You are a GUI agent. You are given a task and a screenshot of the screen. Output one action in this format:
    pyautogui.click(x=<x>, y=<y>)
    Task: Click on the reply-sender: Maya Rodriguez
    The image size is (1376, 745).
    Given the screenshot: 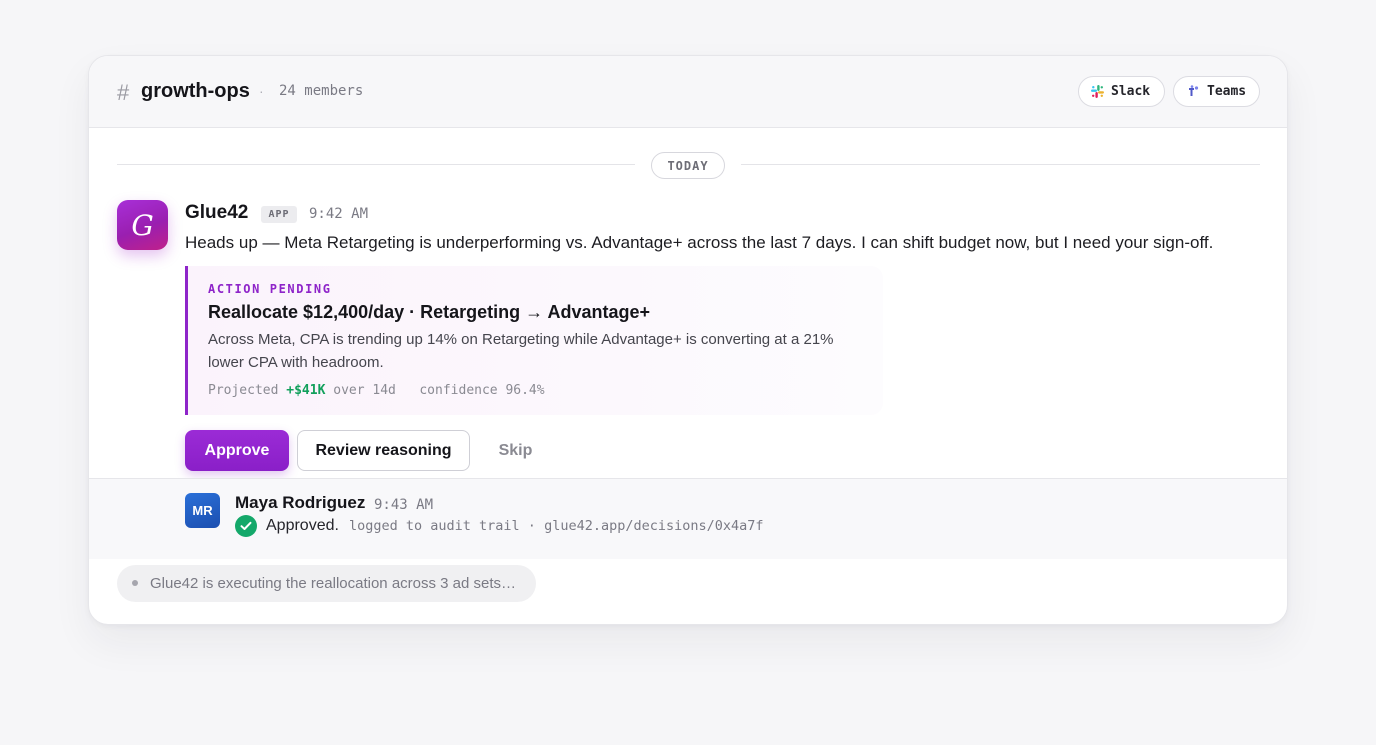 What is the action you would take?
    pyautogui.click(x=300, y=503)
    